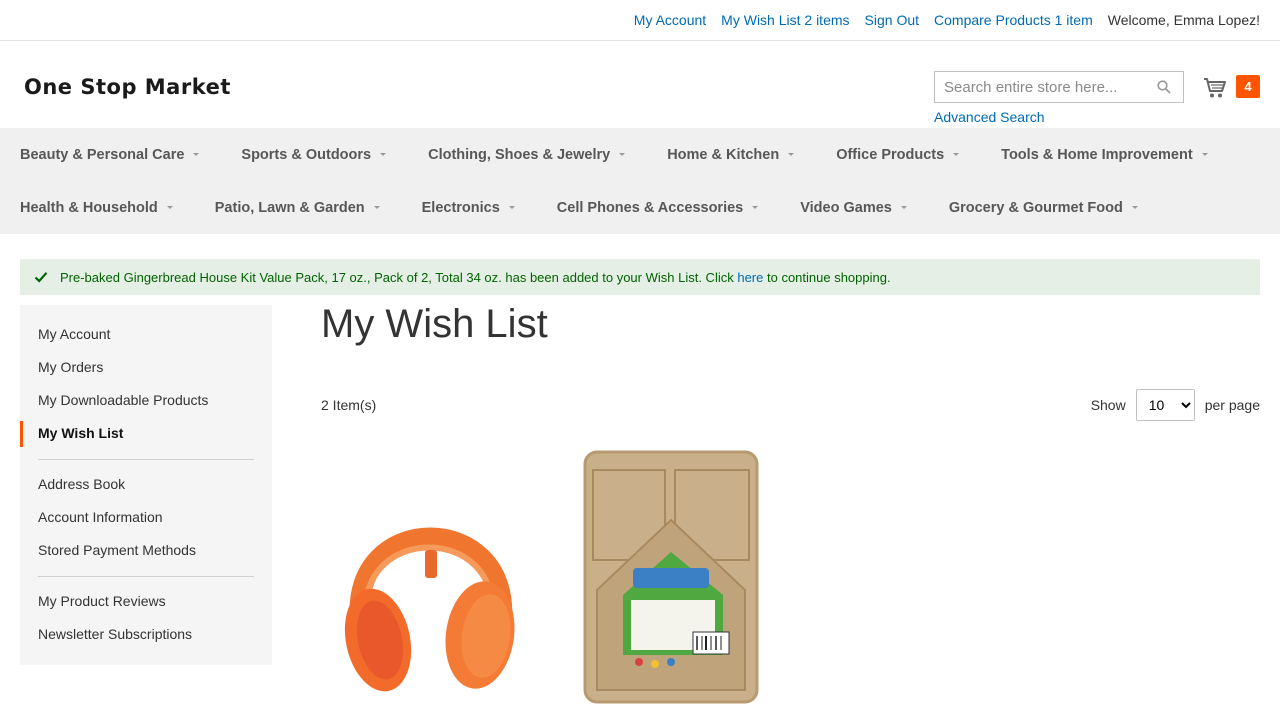 Image resolution: width=1280 pixels, height=720 pixels. I want to click on search-box, so click(1059, 87).